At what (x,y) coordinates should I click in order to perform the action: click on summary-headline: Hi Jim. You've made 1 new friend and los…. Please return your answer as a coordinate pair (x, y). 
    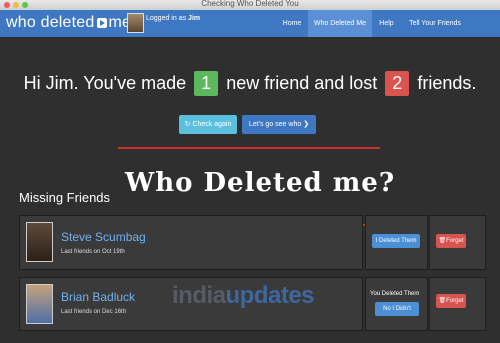
    Looking at the image, I should click on (250, 83).